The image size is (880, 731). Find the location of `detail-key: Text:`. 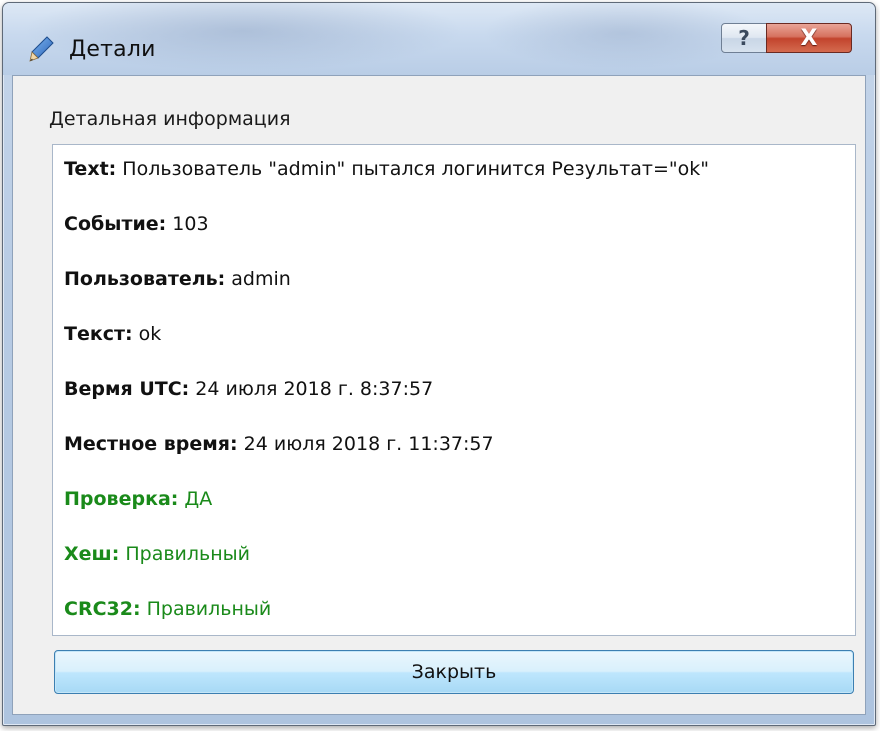

detail-key: Text: is located at coordinates (90, 169).